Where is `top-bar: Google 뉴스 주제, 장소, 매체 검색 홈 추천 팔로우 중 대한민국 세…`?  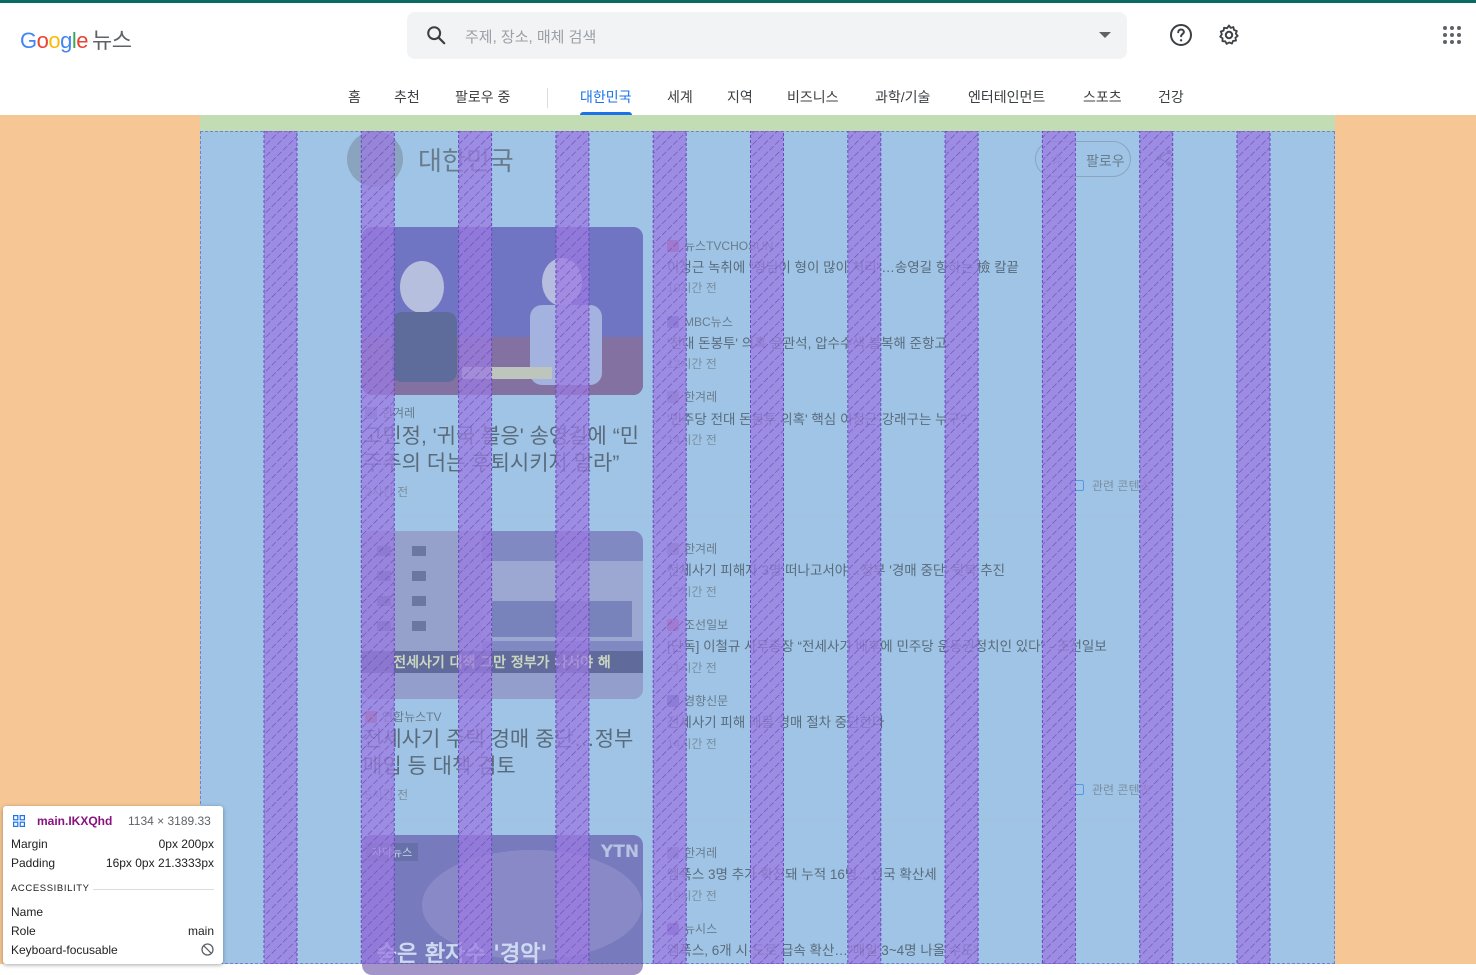 top-bar: Google 뉴스 주제, 장소, 매체 검색 홈 추천 팔로우 중 대한민국 세… is located at coordinates (738, 59).